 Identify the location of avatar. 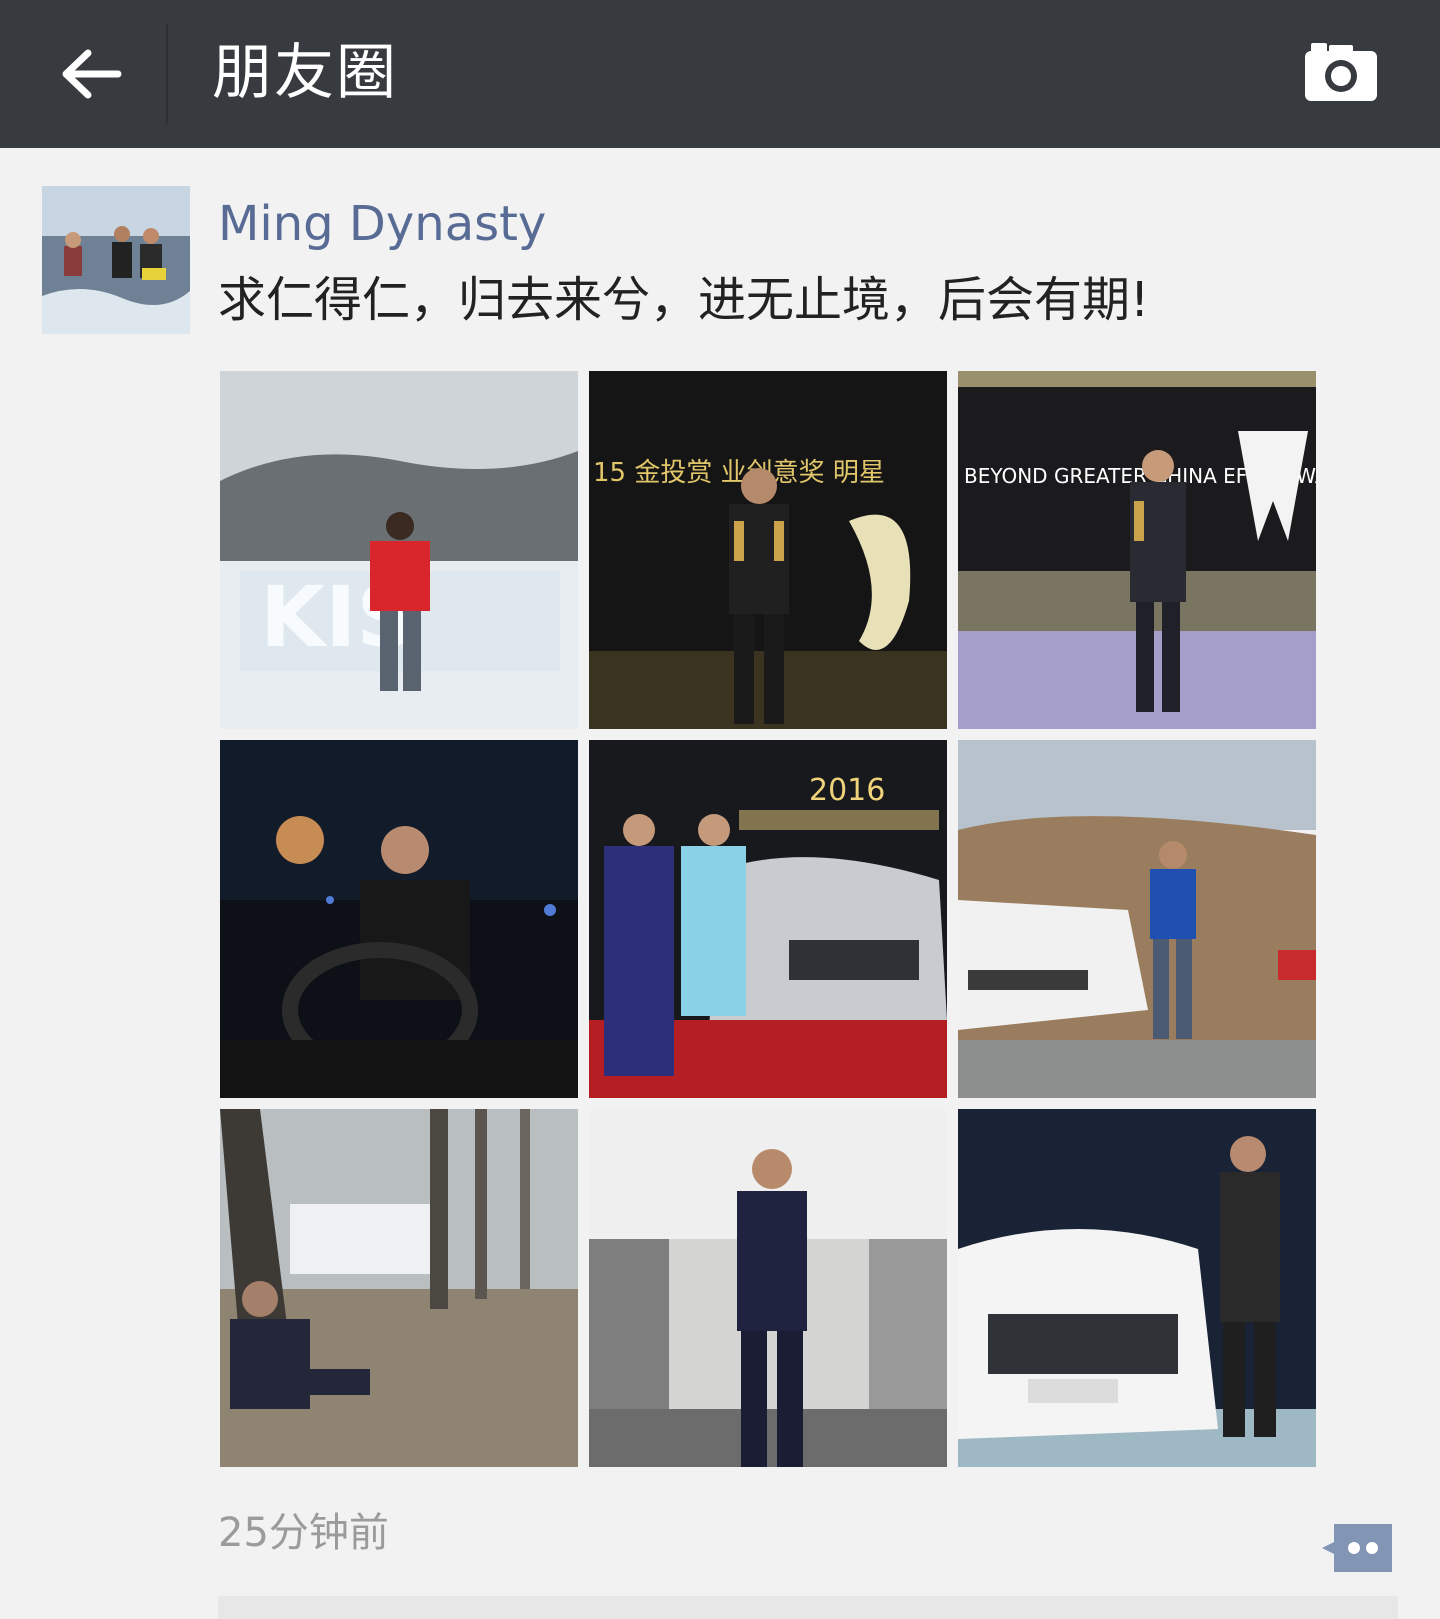
(116, 260).